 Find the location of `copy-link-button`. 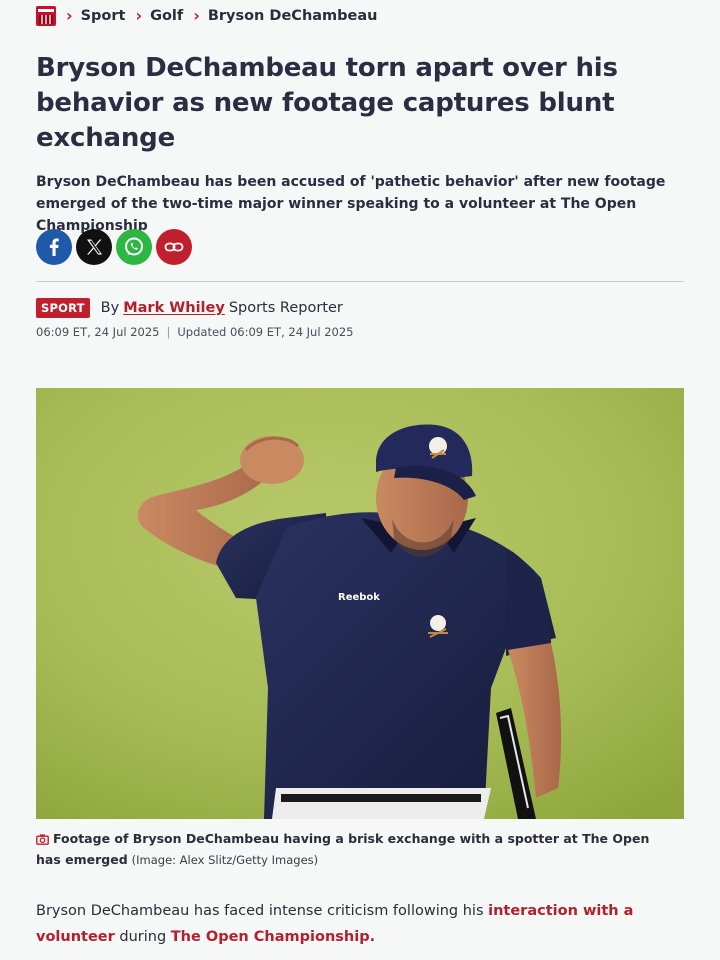

copy-link-button is located at coordinates (174, 247).